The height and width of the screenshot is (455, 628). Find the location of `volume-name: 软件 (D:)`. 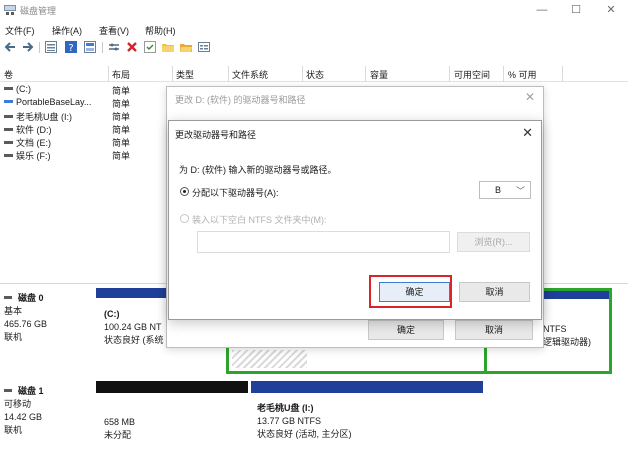

volume-name: 软件 (D:) is located at coordinates (34, 130).